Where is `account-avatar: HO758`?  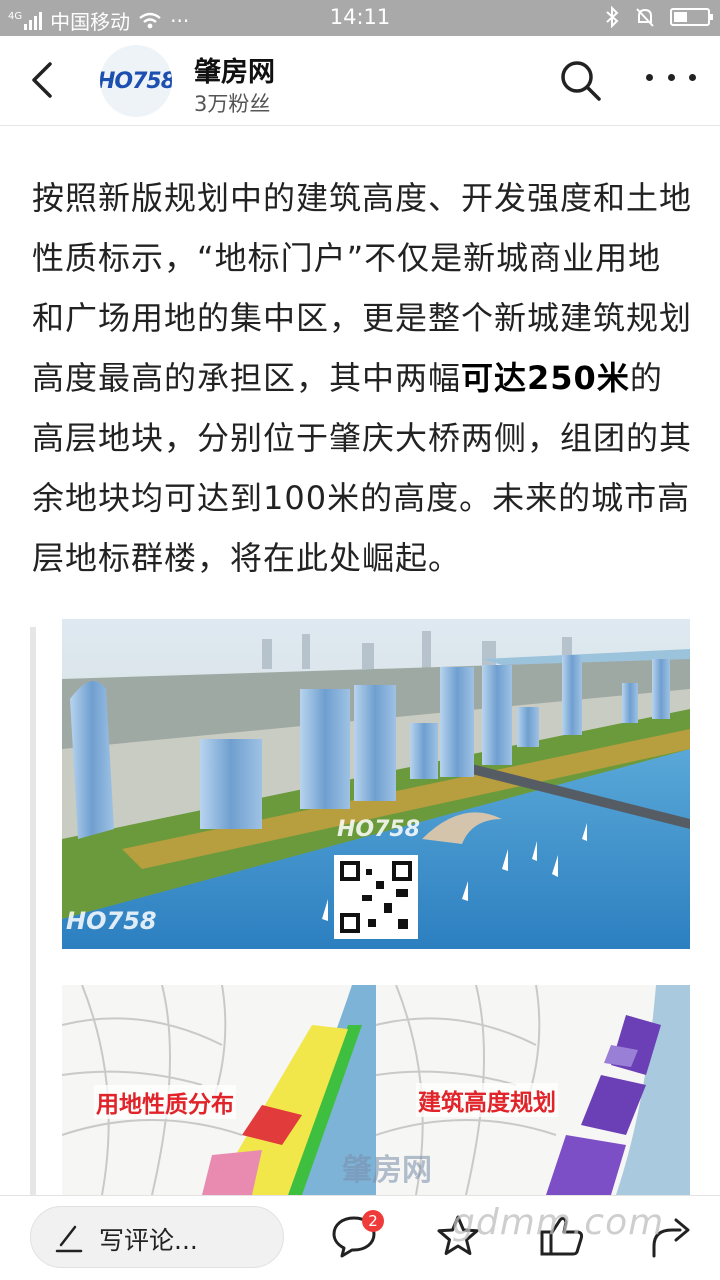 account-avatar: HO758 is located at coordinates (136, 81).